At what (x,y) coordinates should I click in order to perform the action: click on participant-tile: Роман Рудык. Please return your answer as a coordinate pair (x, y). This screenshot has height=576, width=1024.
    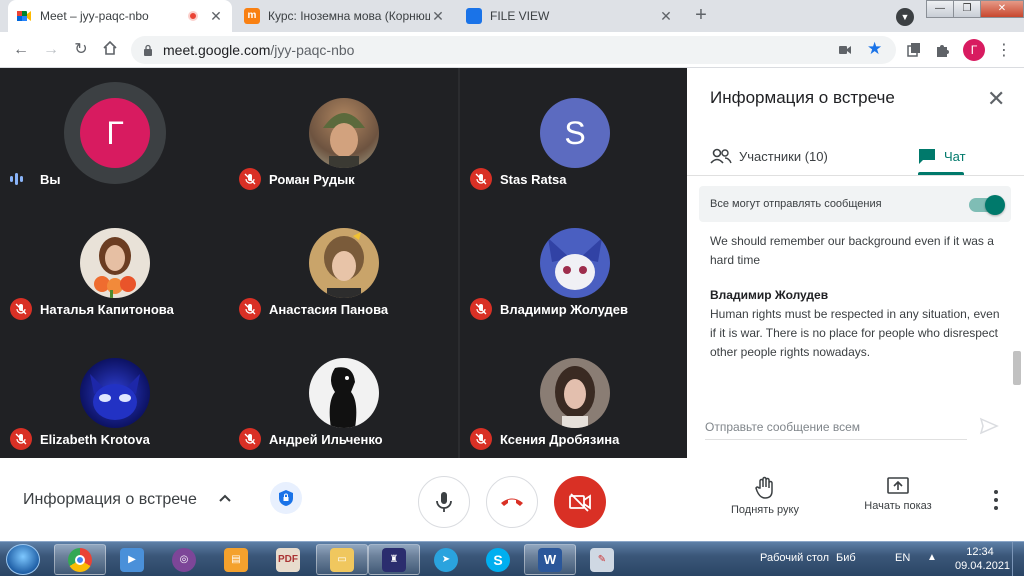
    Looking at the image, I should click on (343, 133).